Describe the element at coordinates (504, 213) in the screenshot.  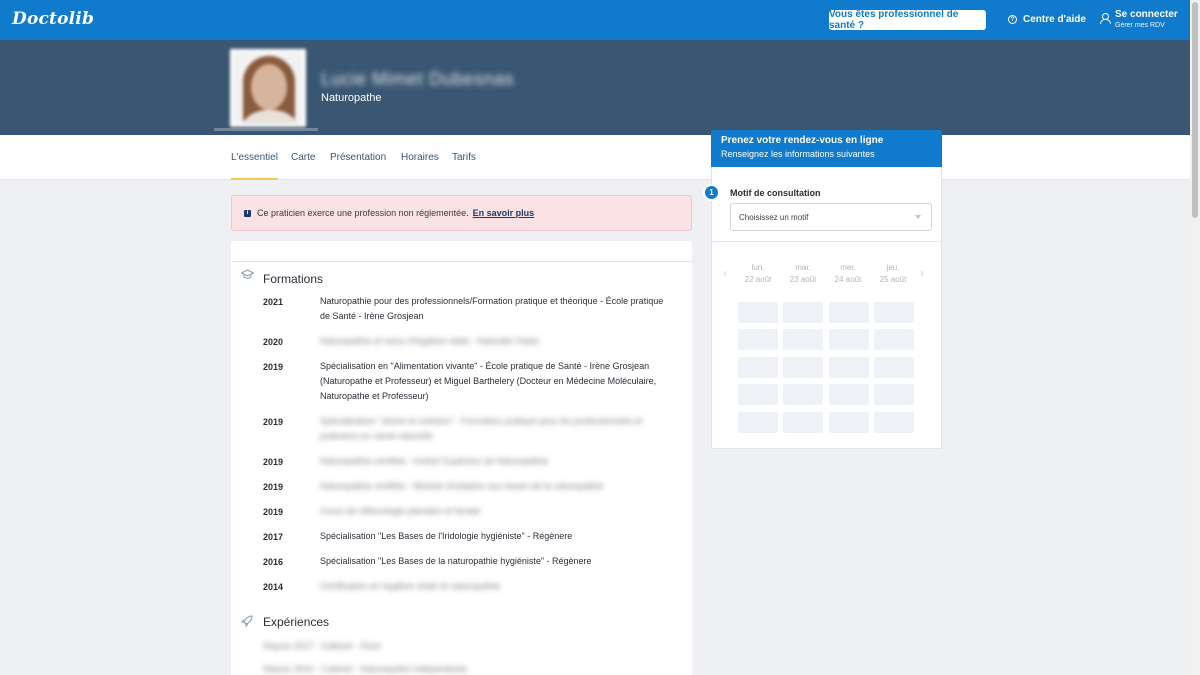
I see `learn-more-link: En savoir plus` at that location.